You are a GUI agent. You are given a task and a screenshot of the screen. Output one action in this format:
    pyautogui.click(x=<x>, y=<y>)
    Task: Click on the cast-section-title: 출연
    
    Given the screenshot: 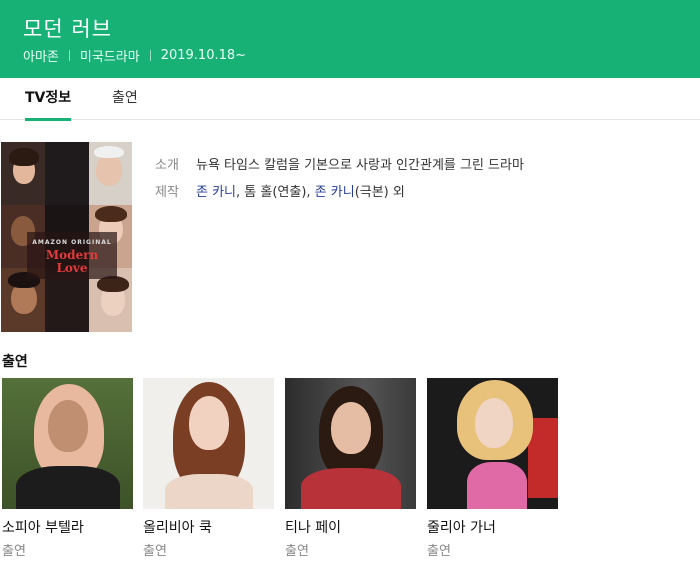 What is the action you would take?
    pyautogui.click(x=15, y=362)
    